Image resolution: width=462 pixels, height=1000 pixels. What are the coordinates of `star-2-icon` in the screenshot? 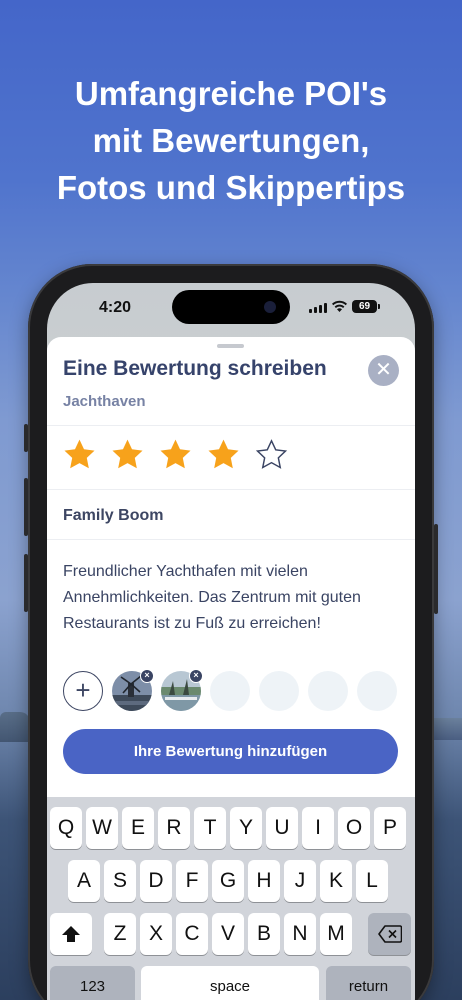 It's located at (127, 454).